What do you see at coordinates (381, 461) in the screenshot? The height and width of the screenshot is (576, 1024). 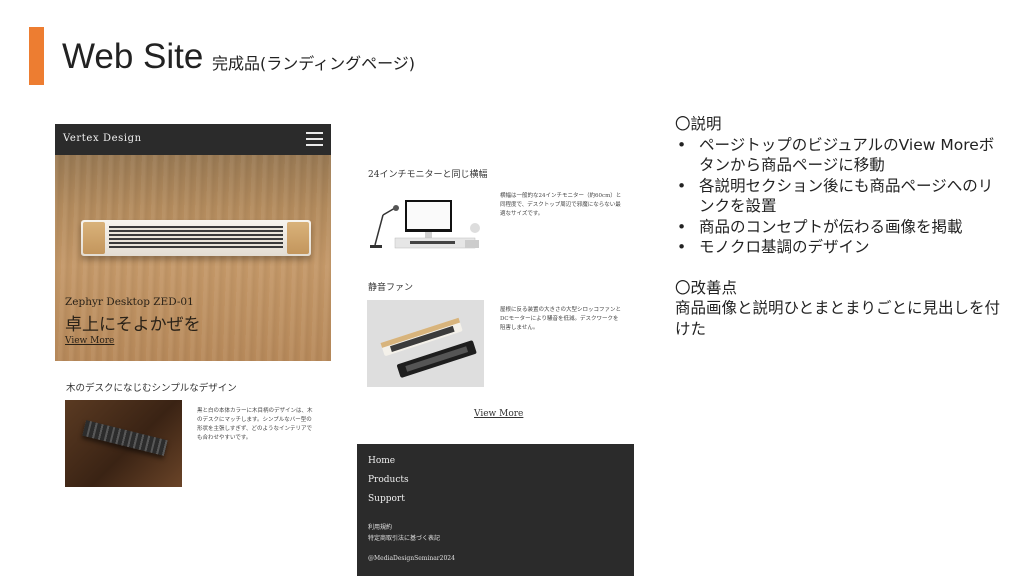 I see `footer-link-home: Home` at bounding box center [381, 461].